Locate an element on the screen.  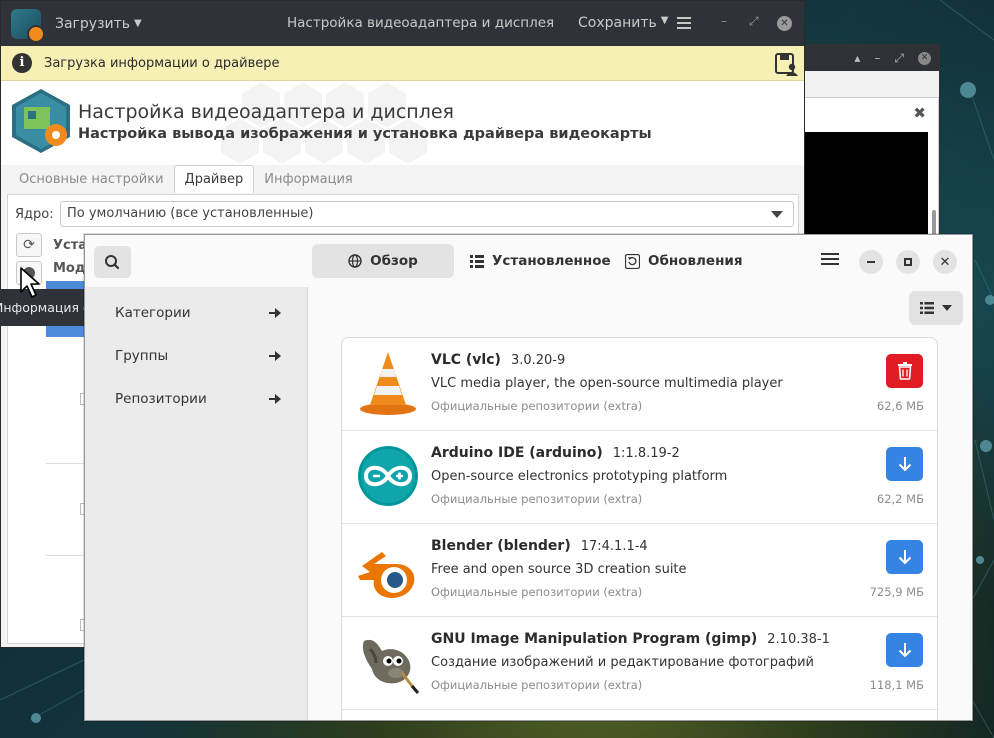
package-version: 2.10.38-1 is located at coordinates (798, 639).